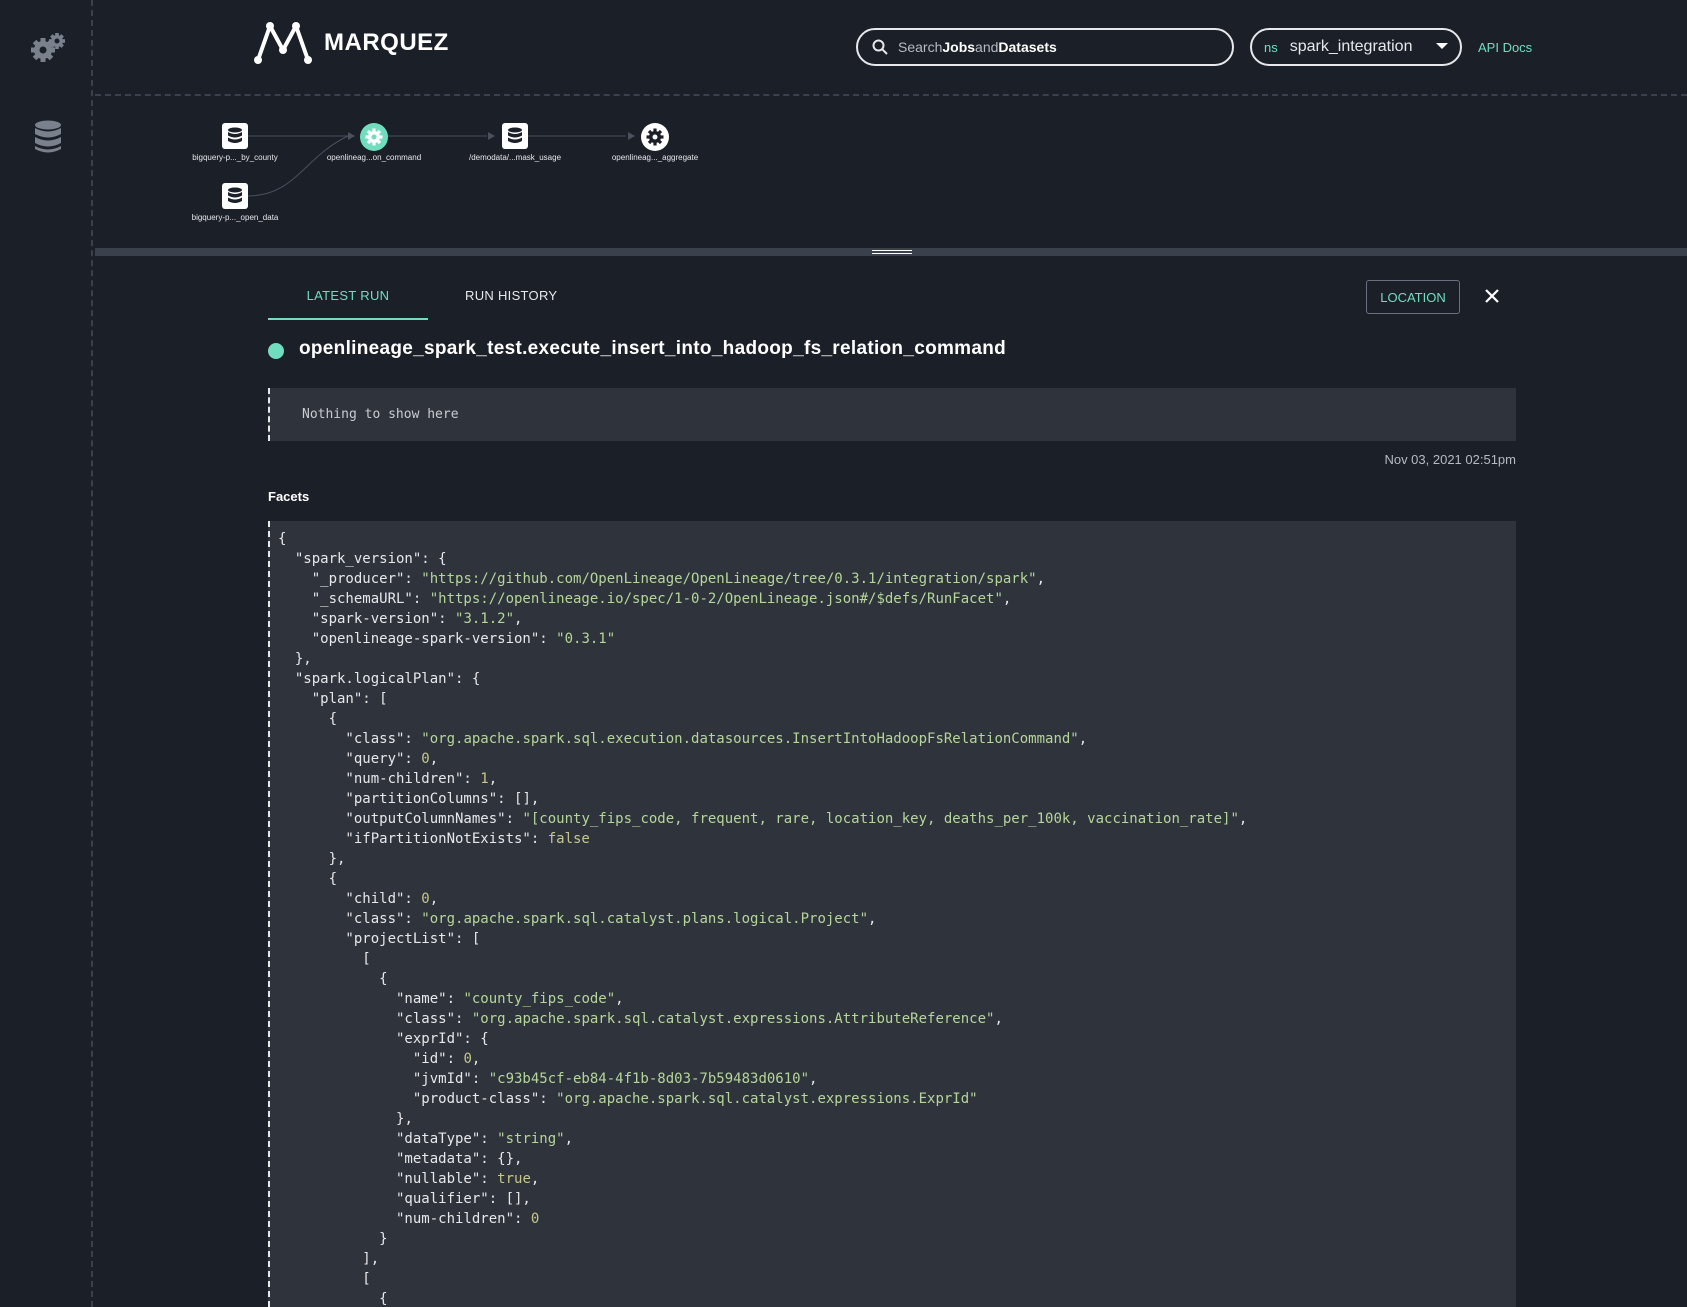 The height and width of the screenshot is (1307, 1687). Describe the element at coordinates (451, 999) in the screenshot. I see `code-line: "name": "county_fips_code",` at that location.